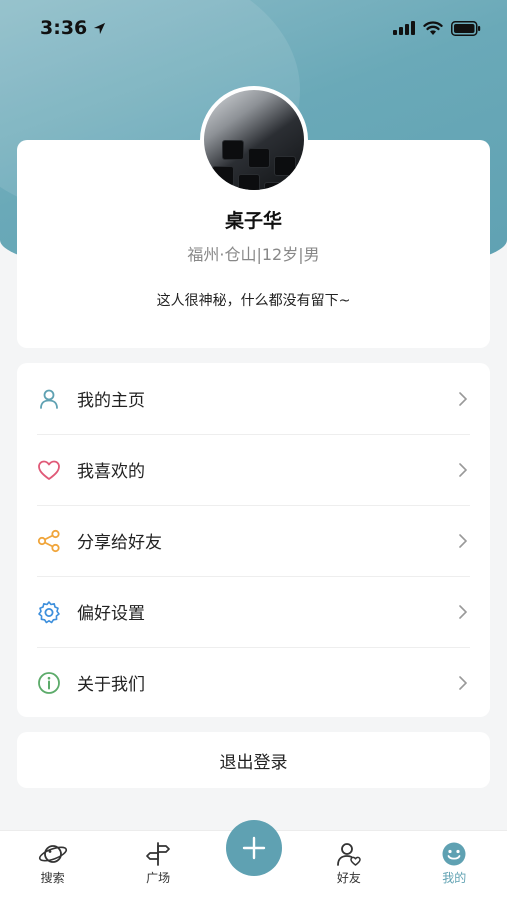  What do you see at coordinates (119, 543) in the screenshot?
I see `menu-label: 分享给好友` at bounding box center [119, 543].